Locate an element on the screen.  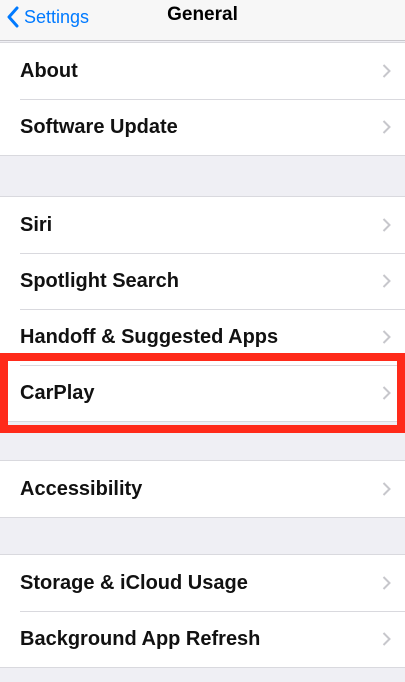
row-handoff-suggested-apps: Handoff & Suggested Apps is located at coordinates (202, 337).